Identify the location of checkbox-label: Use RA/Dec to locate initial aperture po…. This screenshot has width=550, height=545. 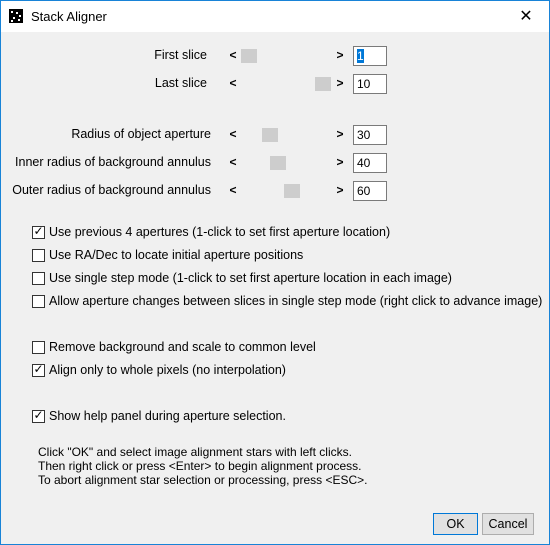
(176, 255).